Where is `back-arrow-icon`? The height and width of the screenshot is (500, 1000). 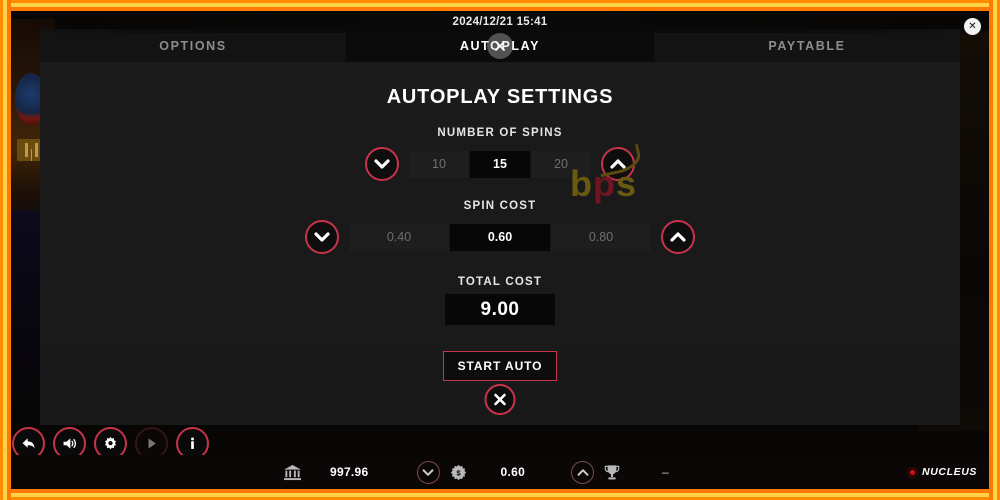
back-arrow-icon is located at coordinates (28, 443).